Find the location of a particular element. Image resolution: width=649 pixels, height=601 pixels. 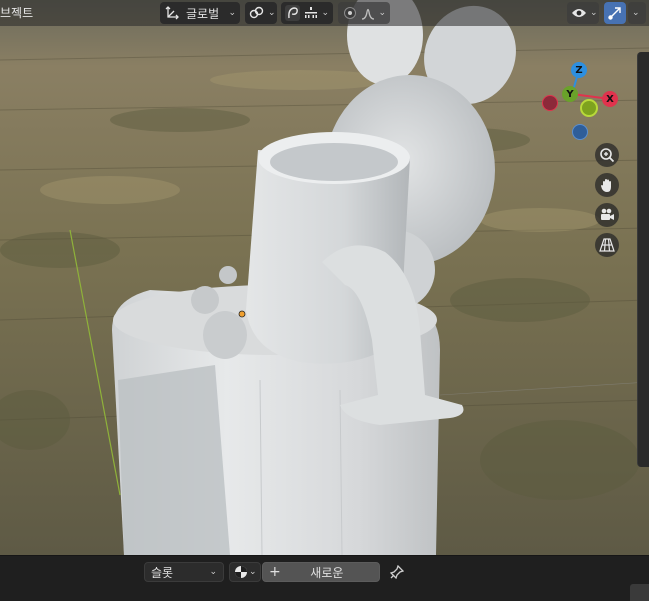

proportional-edit-group: ⌄ is located at coordinates (307, 13).